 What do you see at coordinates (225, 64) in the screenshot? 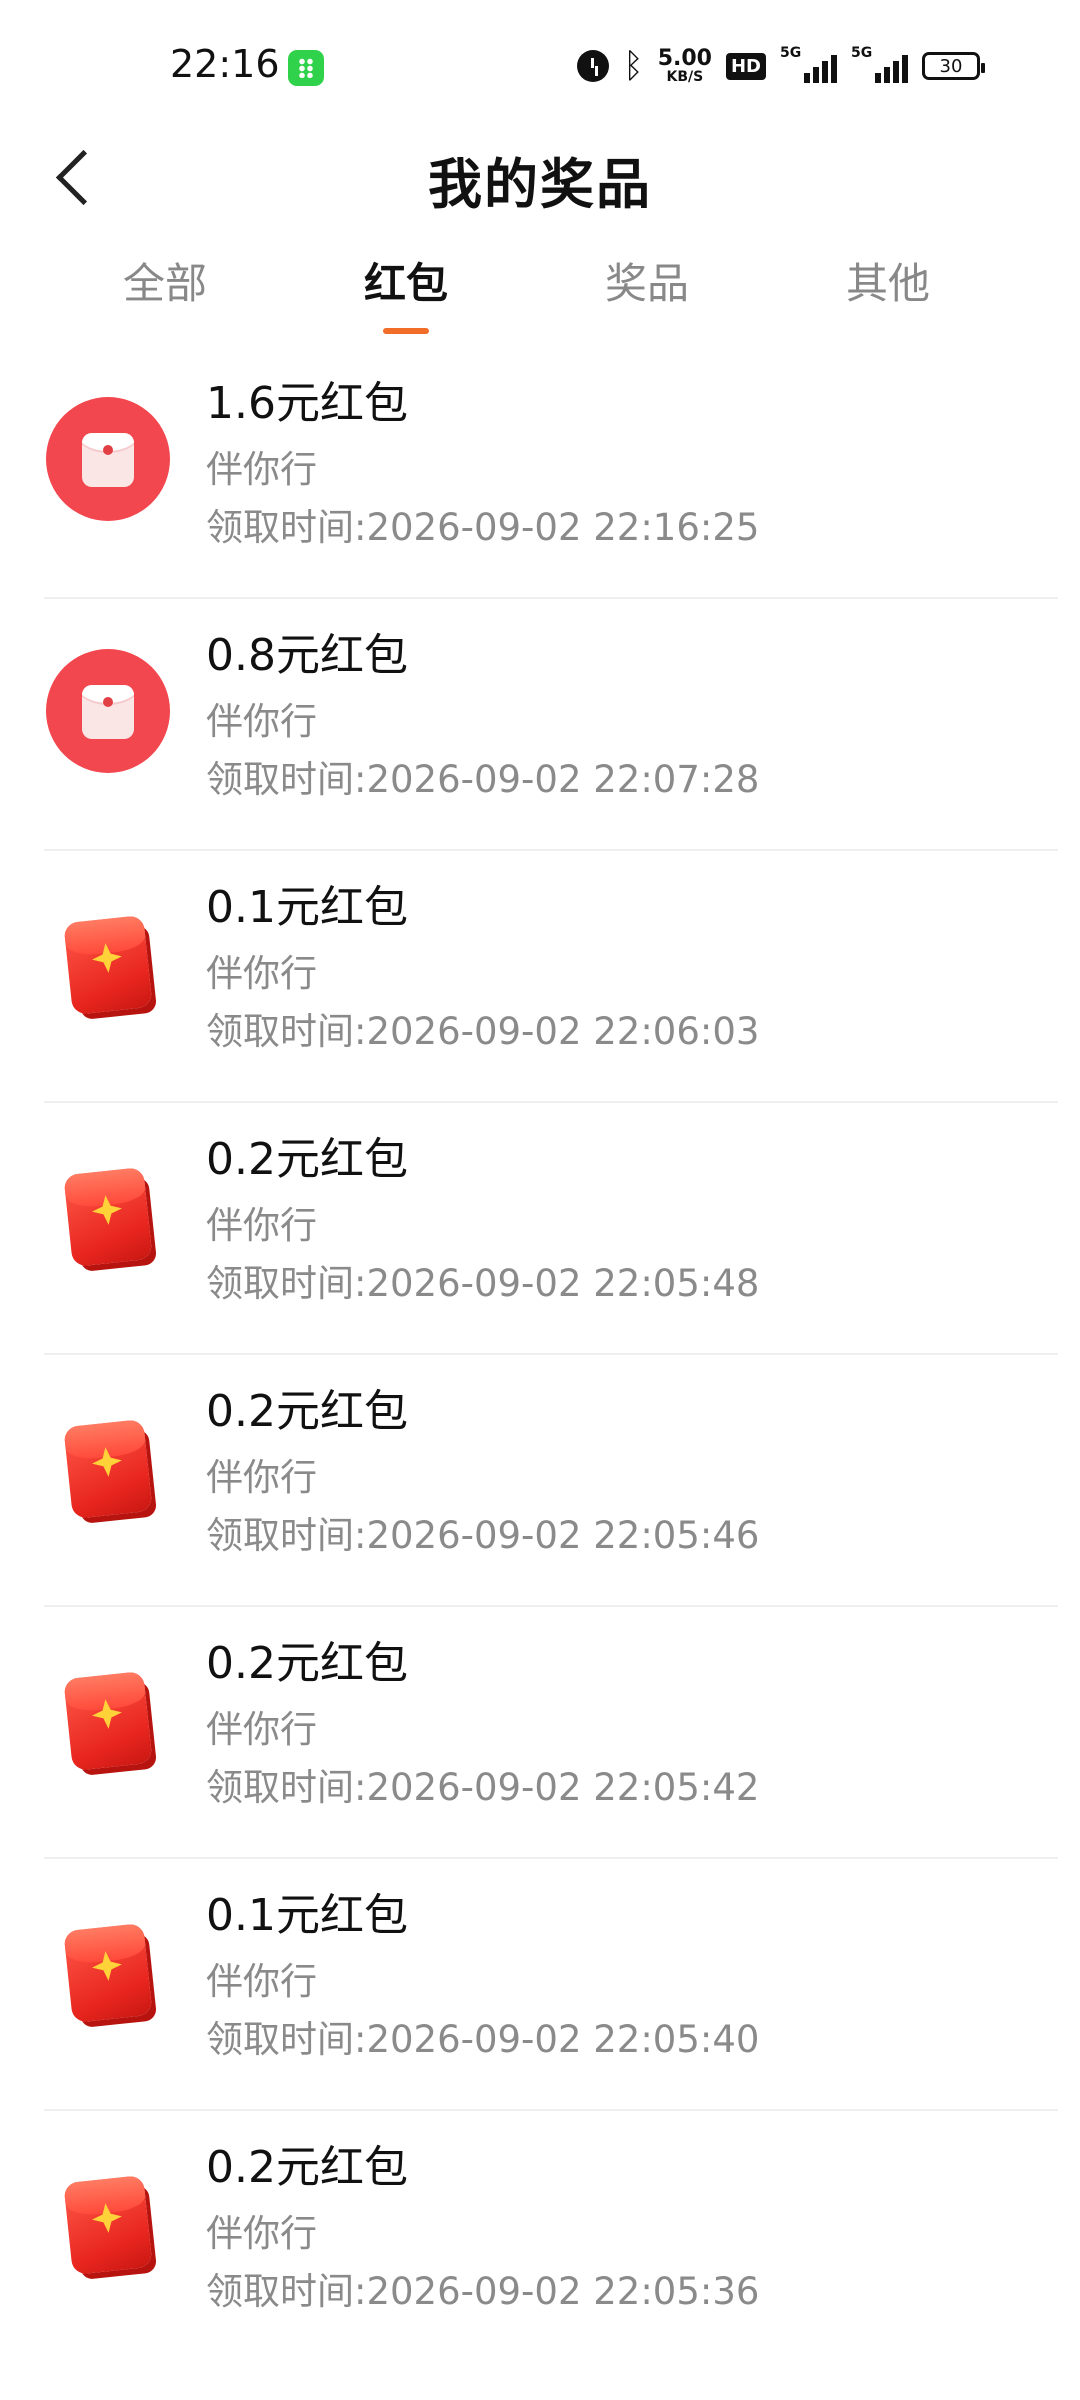
I see `status-time: 22:16` at bounding box center [225, 64].